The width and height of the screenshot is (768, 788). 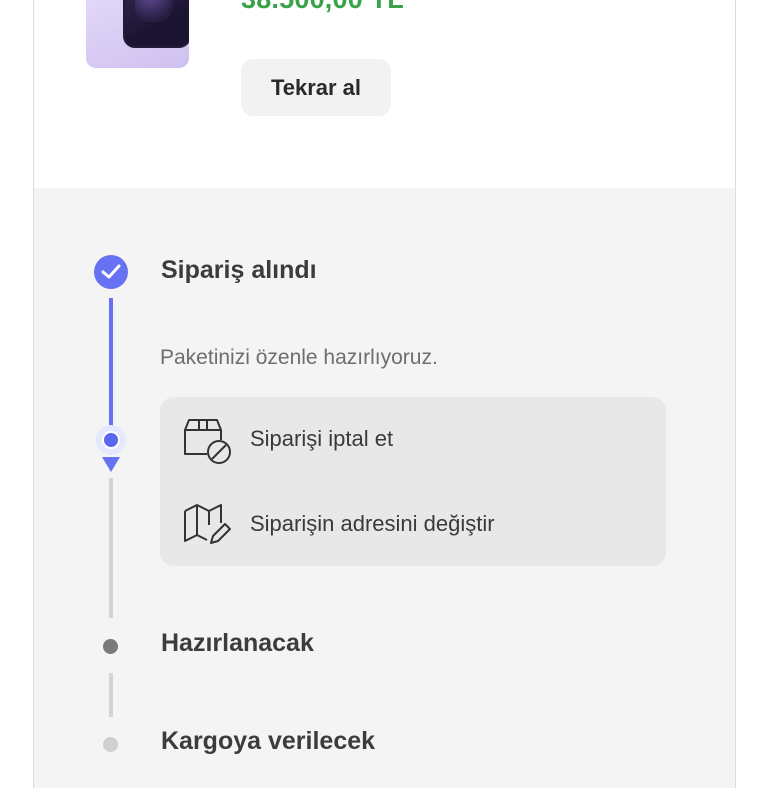 What do you see at coordinates (372, 523) in the screenshot?
I see `change-address-label: Siparişin adresini değiştir` at bounding box center [372, 523].